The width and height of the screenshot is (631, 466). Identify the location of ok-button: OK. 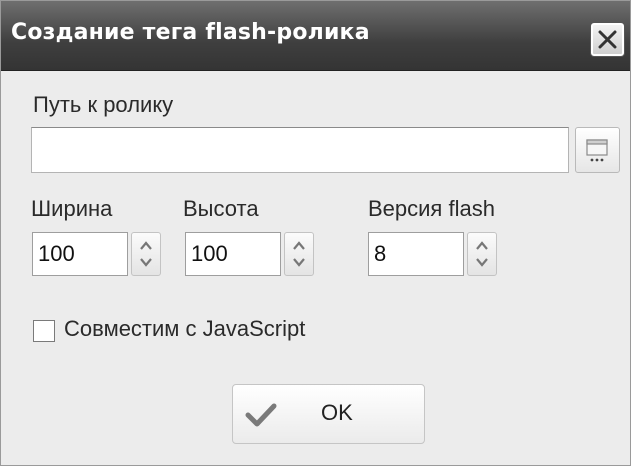
(328, 414).